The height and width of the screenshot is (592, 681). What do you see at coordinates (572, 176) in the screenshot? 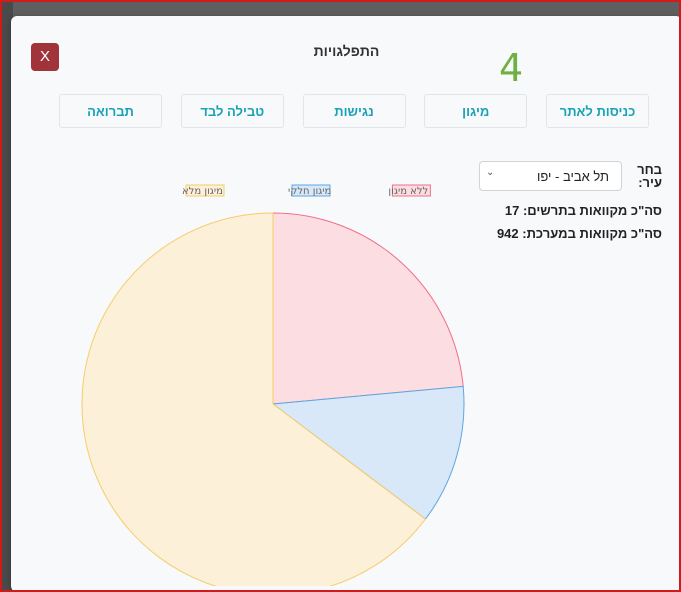
I see `city-select-value: תל אביב - יפו` at bounding box center [572, 176].